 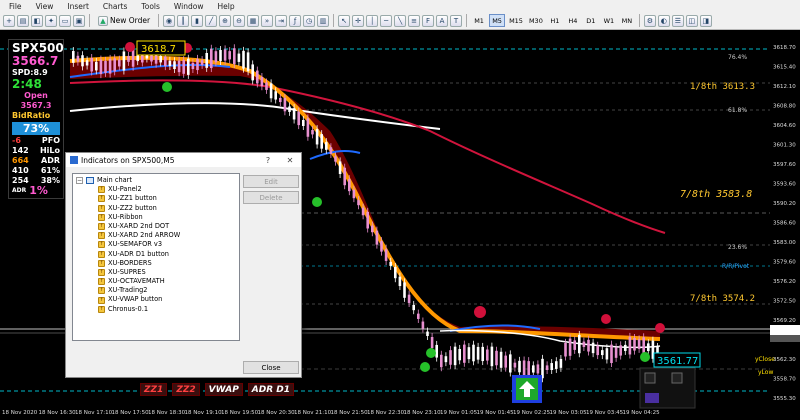 I want to click on close-x-button: ✕, so click(x=290, y=160).